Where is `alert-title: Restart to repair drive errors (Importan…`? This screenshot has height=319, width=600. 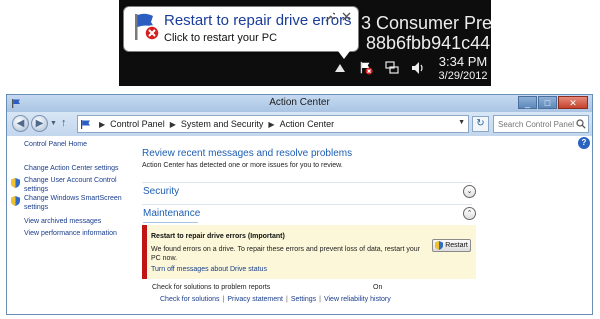 alert-title: Restart to repair drive errors (Importan… is located at coordinates (218, 236).